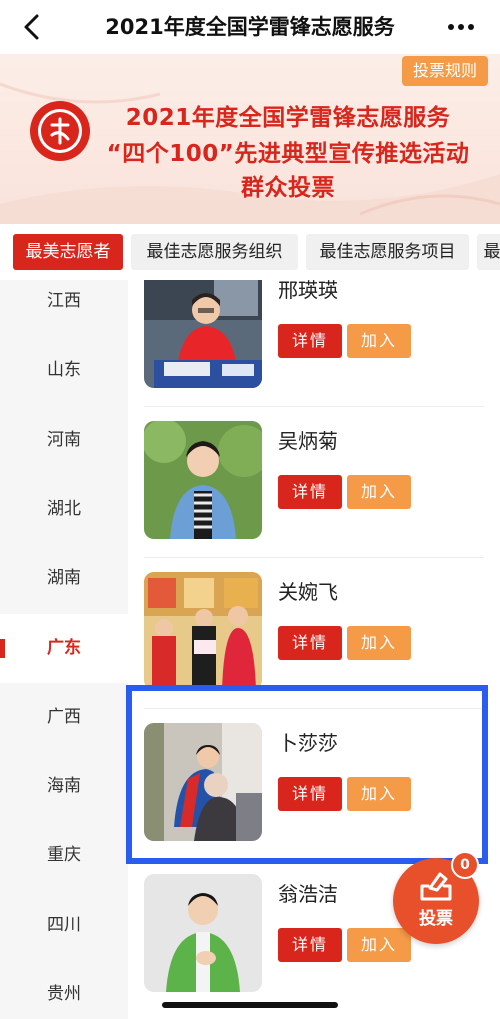 This screenshot has width=500, height=1019. Describe the element at coordinates (436, 886) in the screenshot. I see `vote-ballot-icon` at that location.